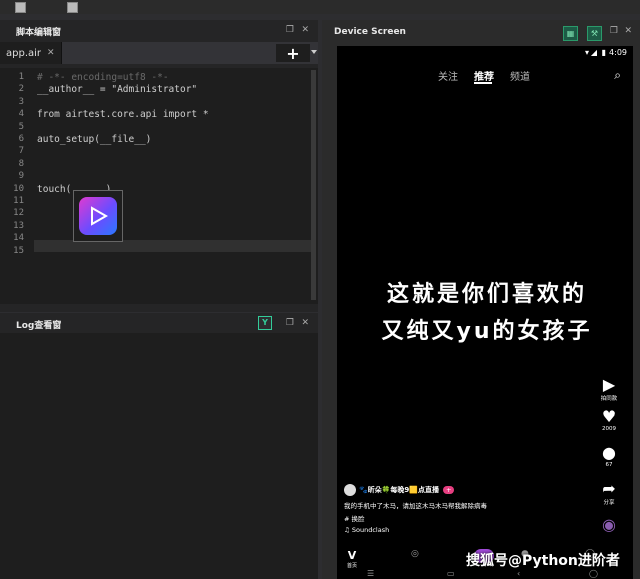 This screenshot has height=579, width=640. Describe the element at coordinates (451, 573) in the screenshot. I see `home-circle-icon: ▭` at that location.